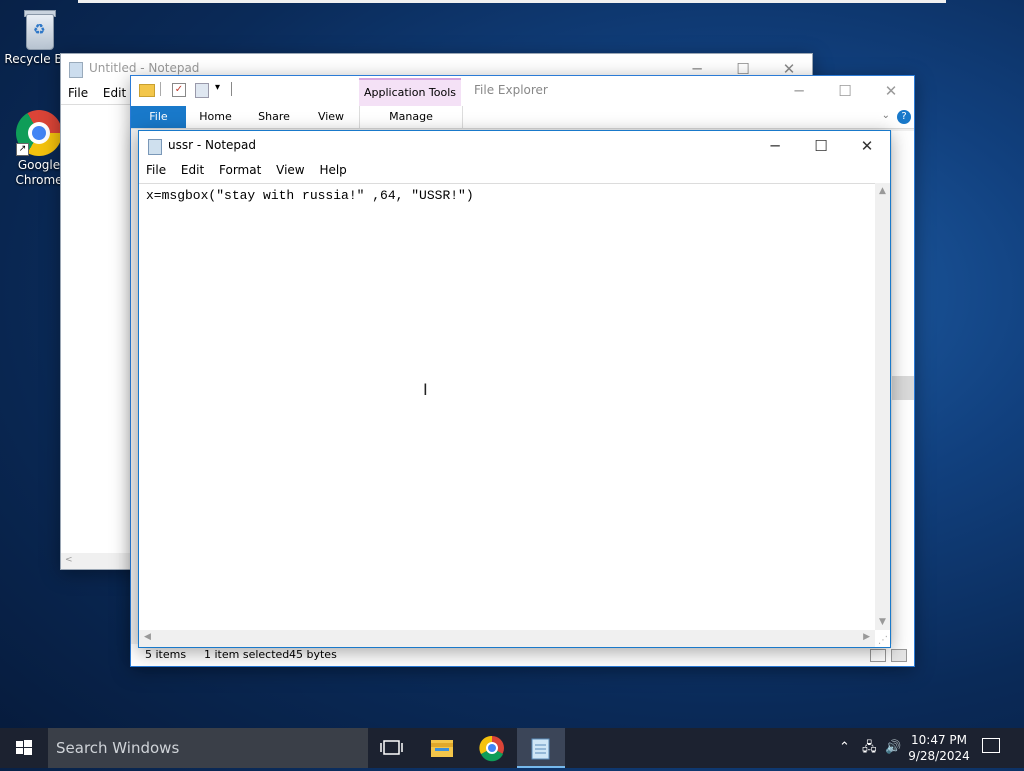  What do you see at coordinates (514, 146) in the screenshot?
I see `title-bar: ussr - Notepad ─ ☐ ✕` at bounding box center [514, 146].